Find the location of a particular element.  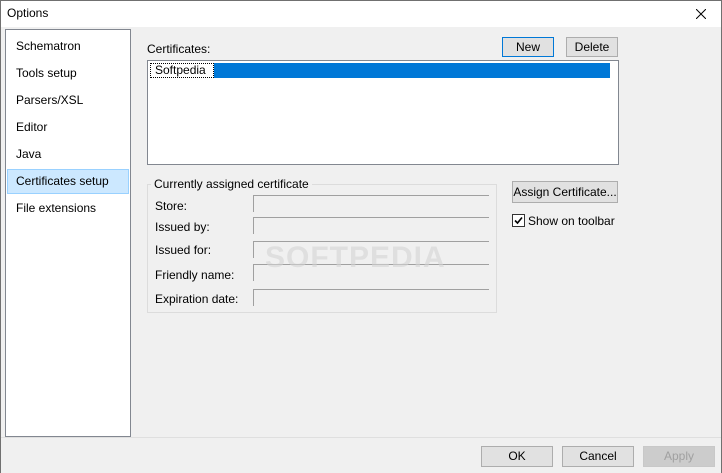

cancel-button: Cancel is located at coordinates (598, 456).